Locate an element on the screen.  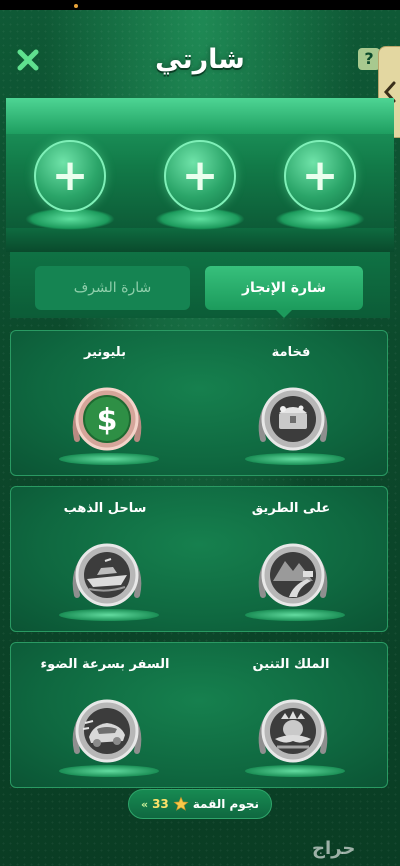
treasure-chest-icon is located at coordinates (293, 419).